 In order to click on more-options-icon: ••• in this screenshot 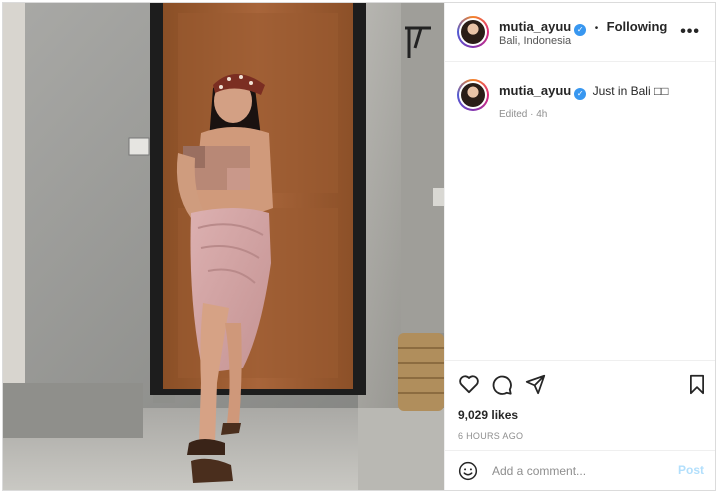, I will do `click(690, 32)`.